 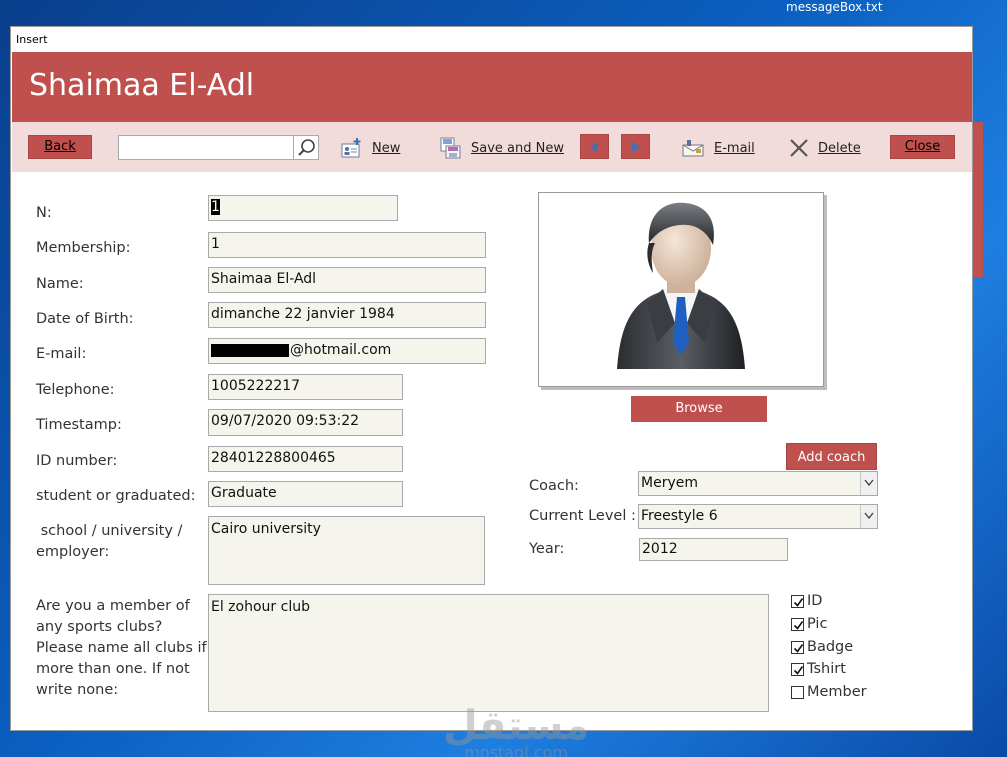 I want to click on school-label-line2: employer:, so click(x=73, y=552).